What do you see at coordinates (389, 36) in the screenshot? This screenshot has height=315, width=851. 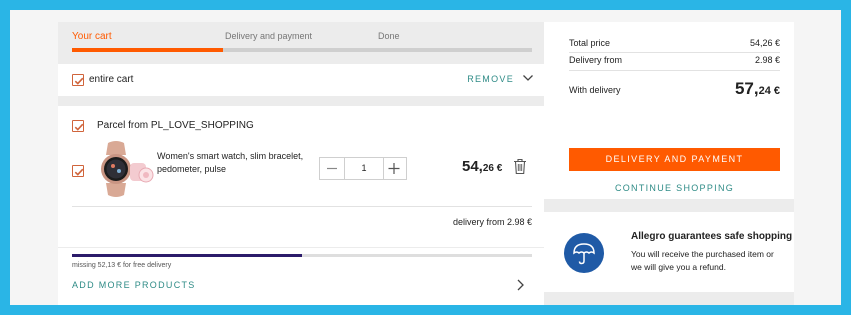 I see `step-done: Done` at bounding box center [389, 36].